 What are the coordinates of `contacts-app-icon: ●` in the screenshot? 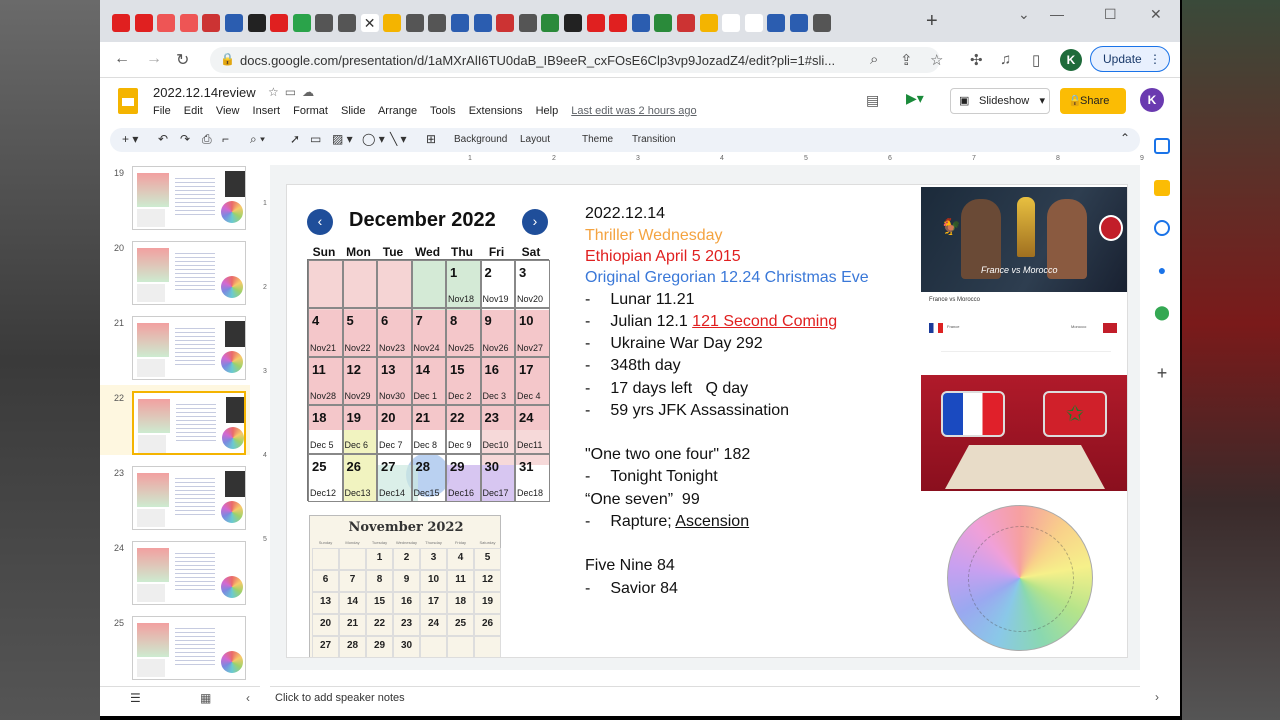 It's located at (1162, 270).